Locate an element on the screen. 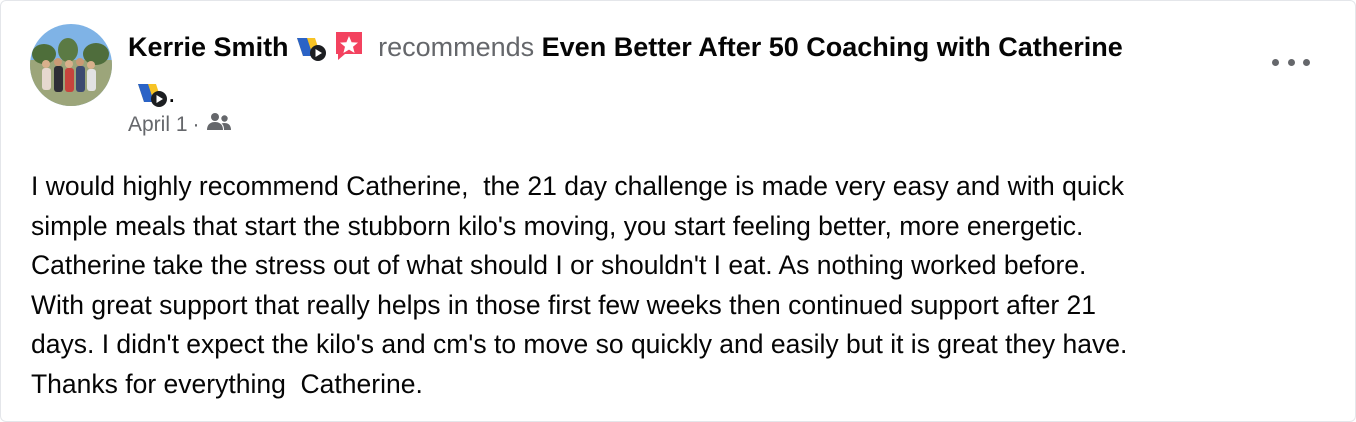 The image size is (1356, 422). recommends-text: recommends is located at coordinates (456, 47).